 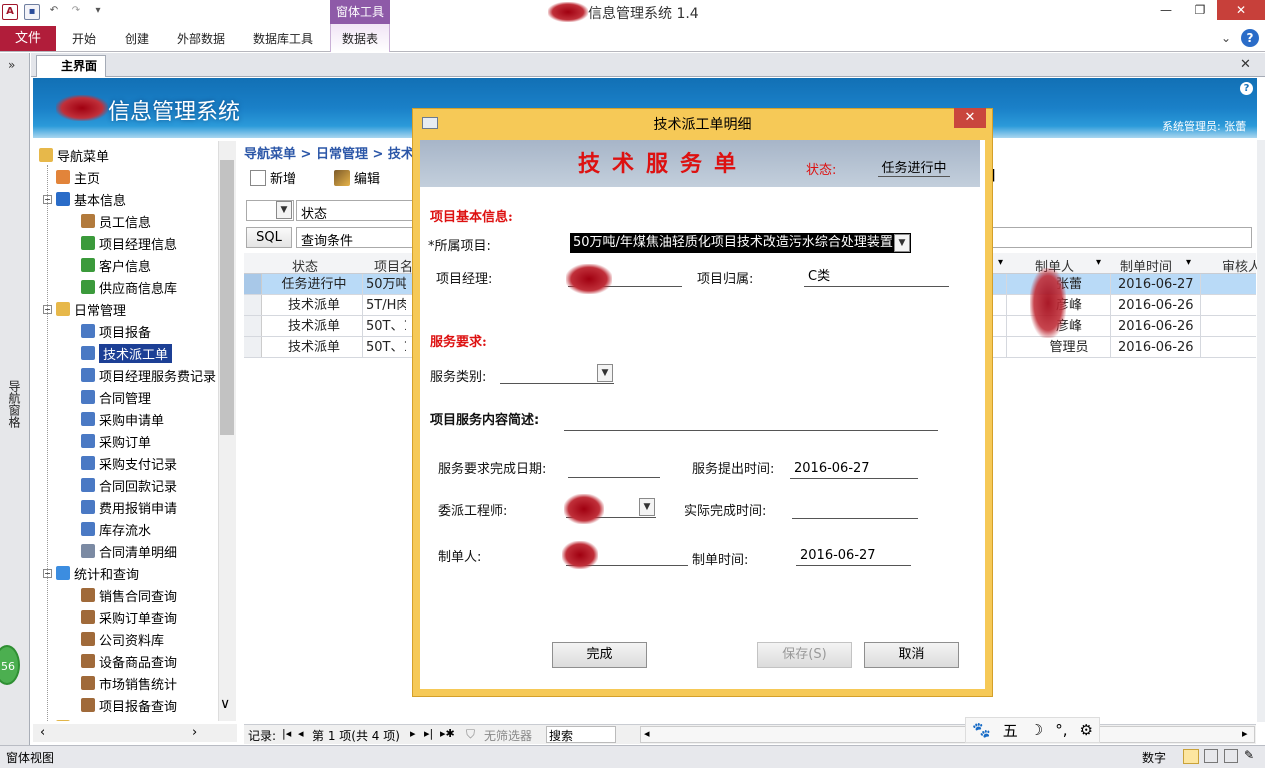 I want to click on tab-external-data: 外部数据, so click(x=201, y=38).